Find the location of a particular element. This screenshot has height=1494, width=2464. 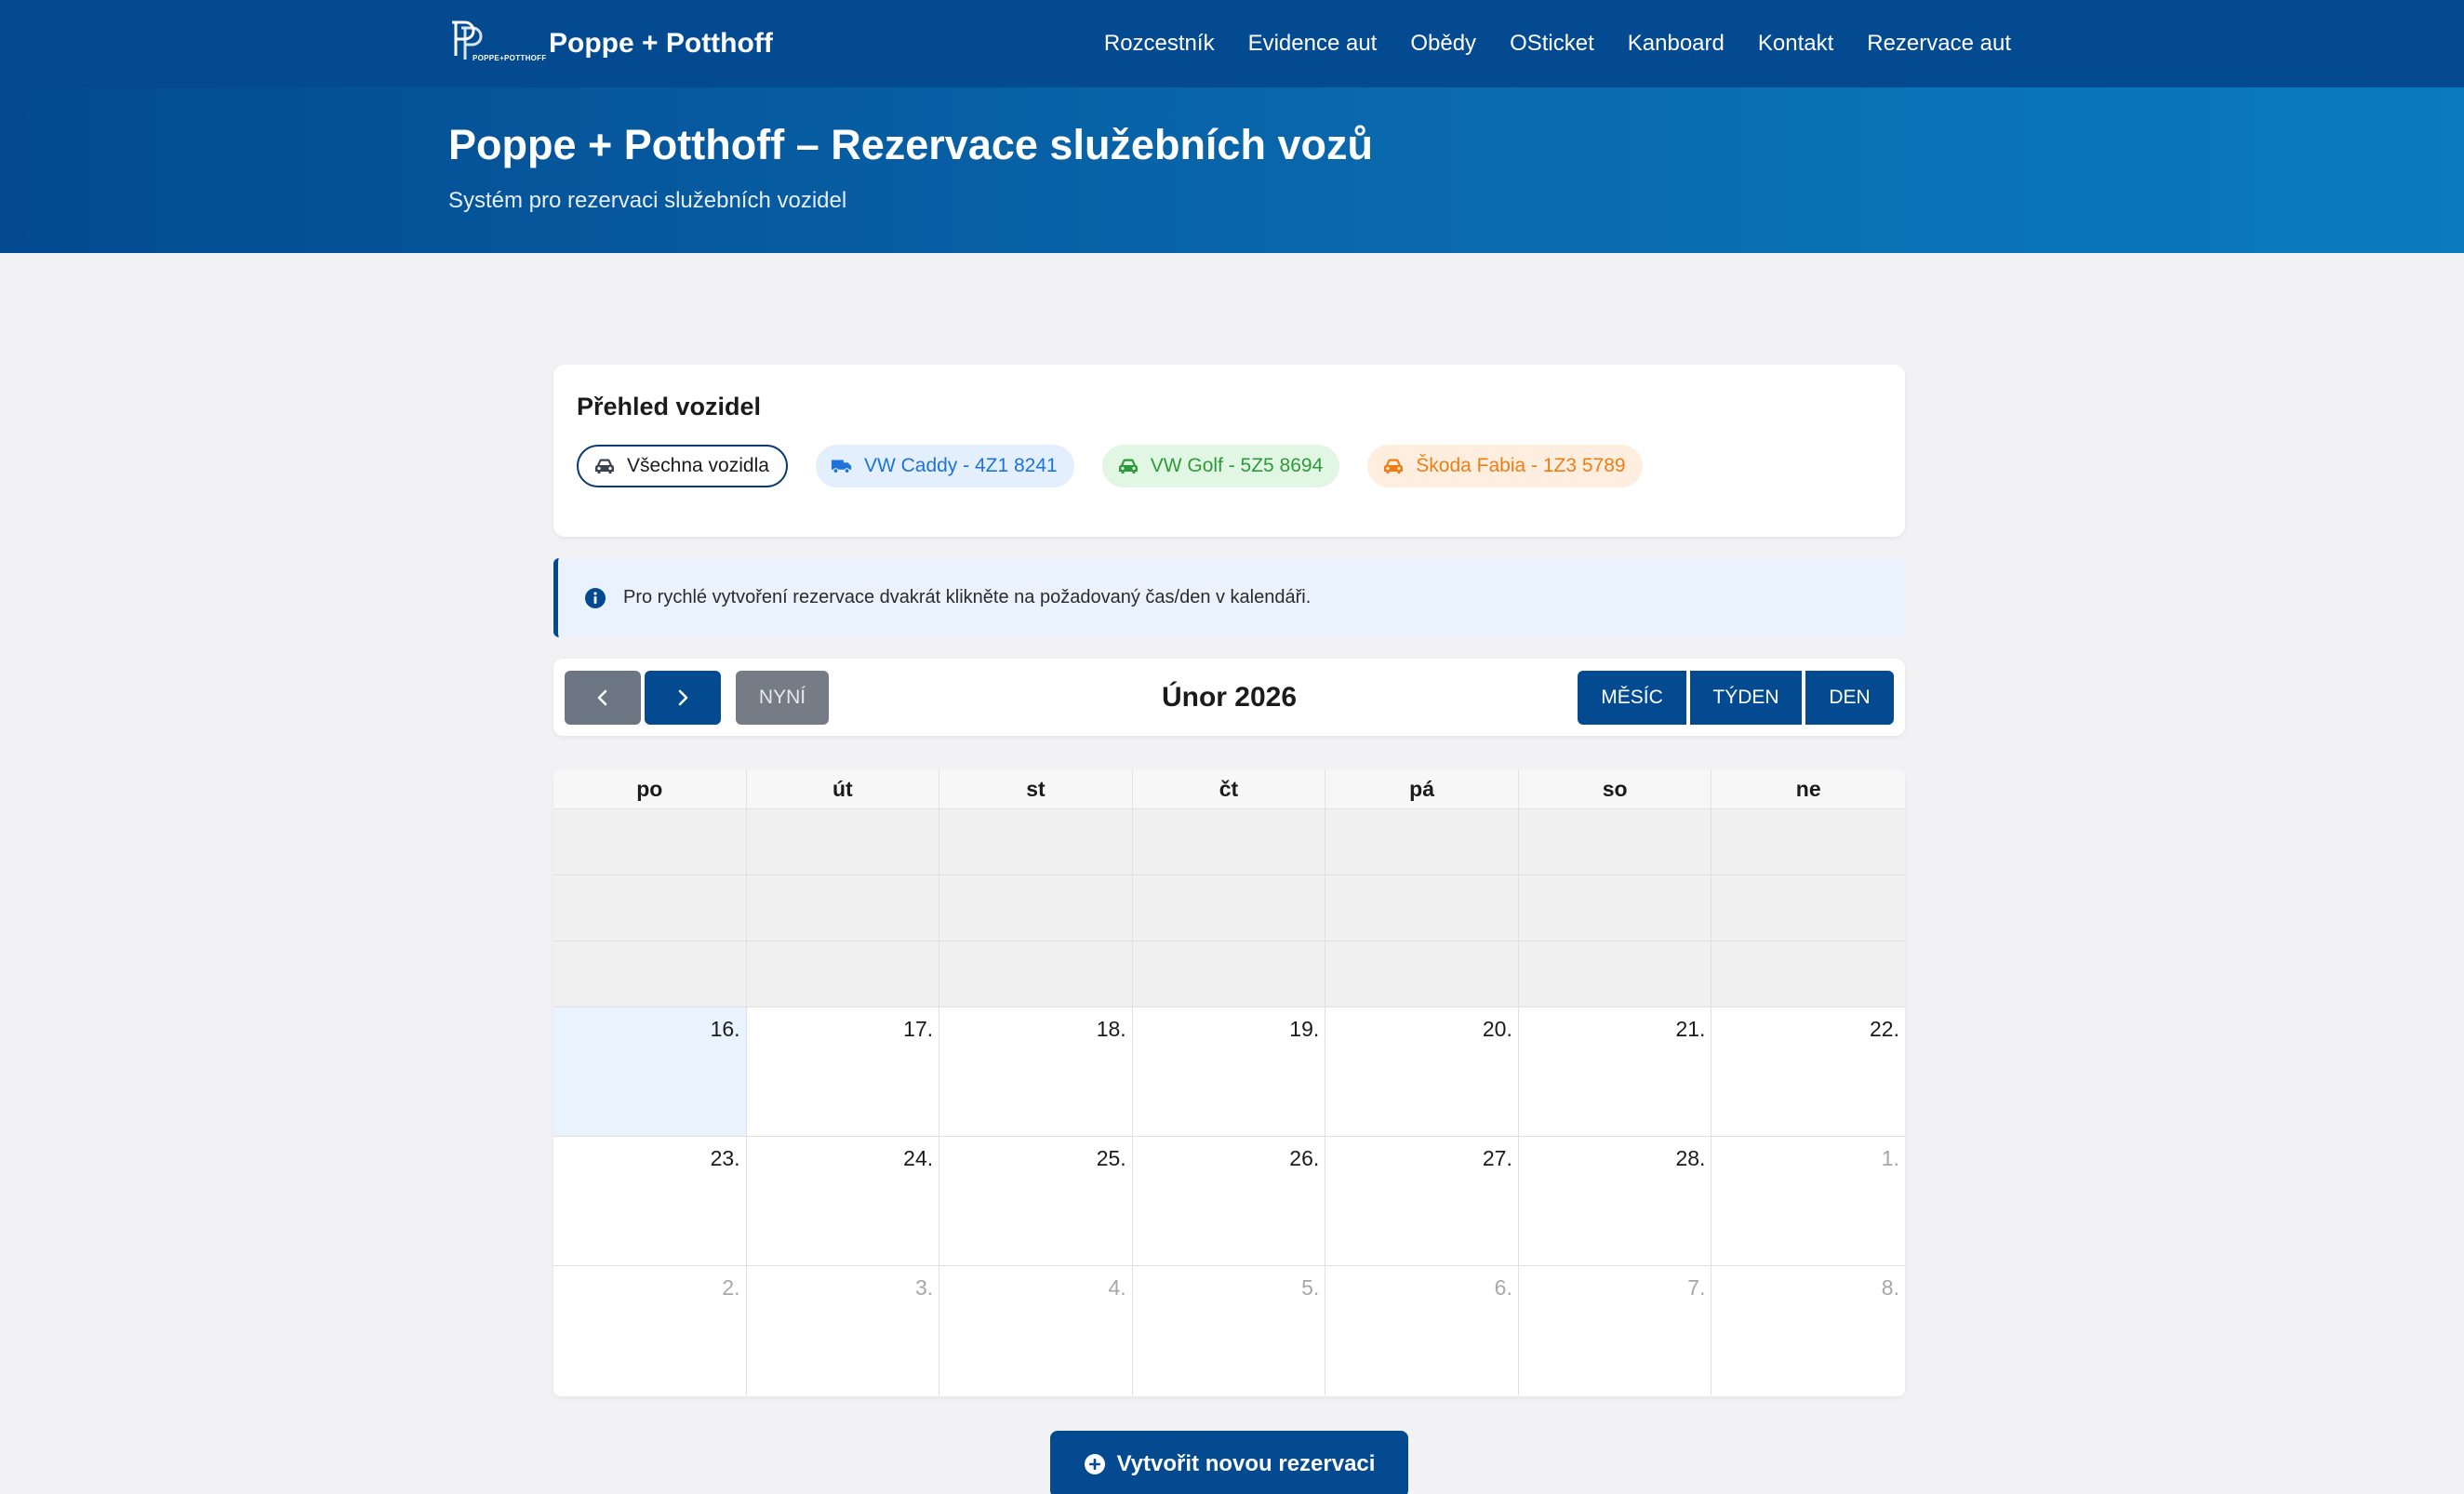

brand-logo: POPPE+POTTHOFF is located at coordinates (498, 44).